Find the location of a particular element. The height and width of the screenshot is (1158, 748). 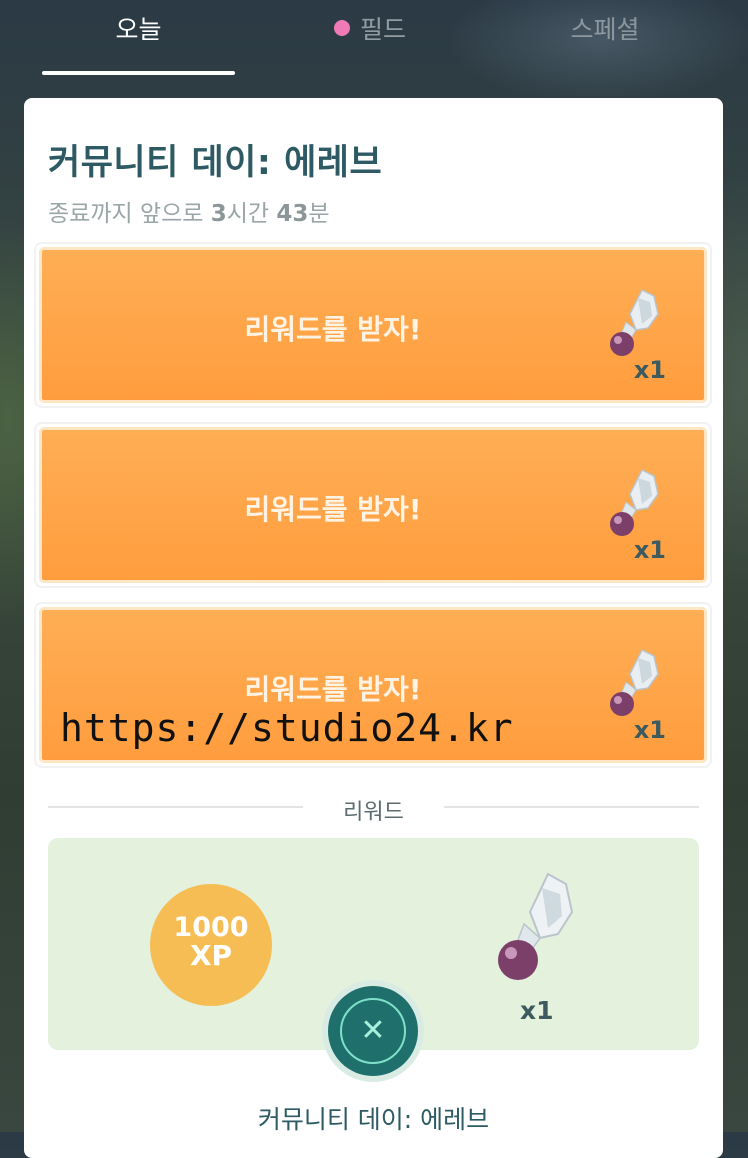

claim-reward-button-2: 리워드를 받자! x1 is located at coordinates (373, 505).